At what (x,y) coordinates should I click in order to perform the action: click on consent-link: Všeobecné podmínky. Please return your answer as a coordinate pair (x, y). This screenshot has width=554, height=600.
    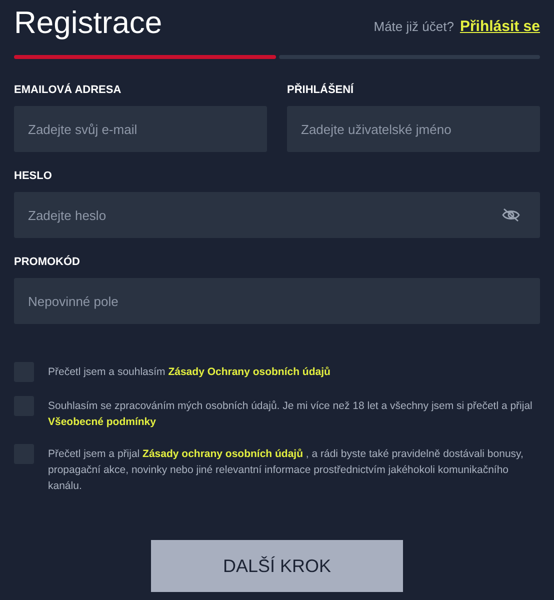
    Looking at the image, I should click on (102, 422).